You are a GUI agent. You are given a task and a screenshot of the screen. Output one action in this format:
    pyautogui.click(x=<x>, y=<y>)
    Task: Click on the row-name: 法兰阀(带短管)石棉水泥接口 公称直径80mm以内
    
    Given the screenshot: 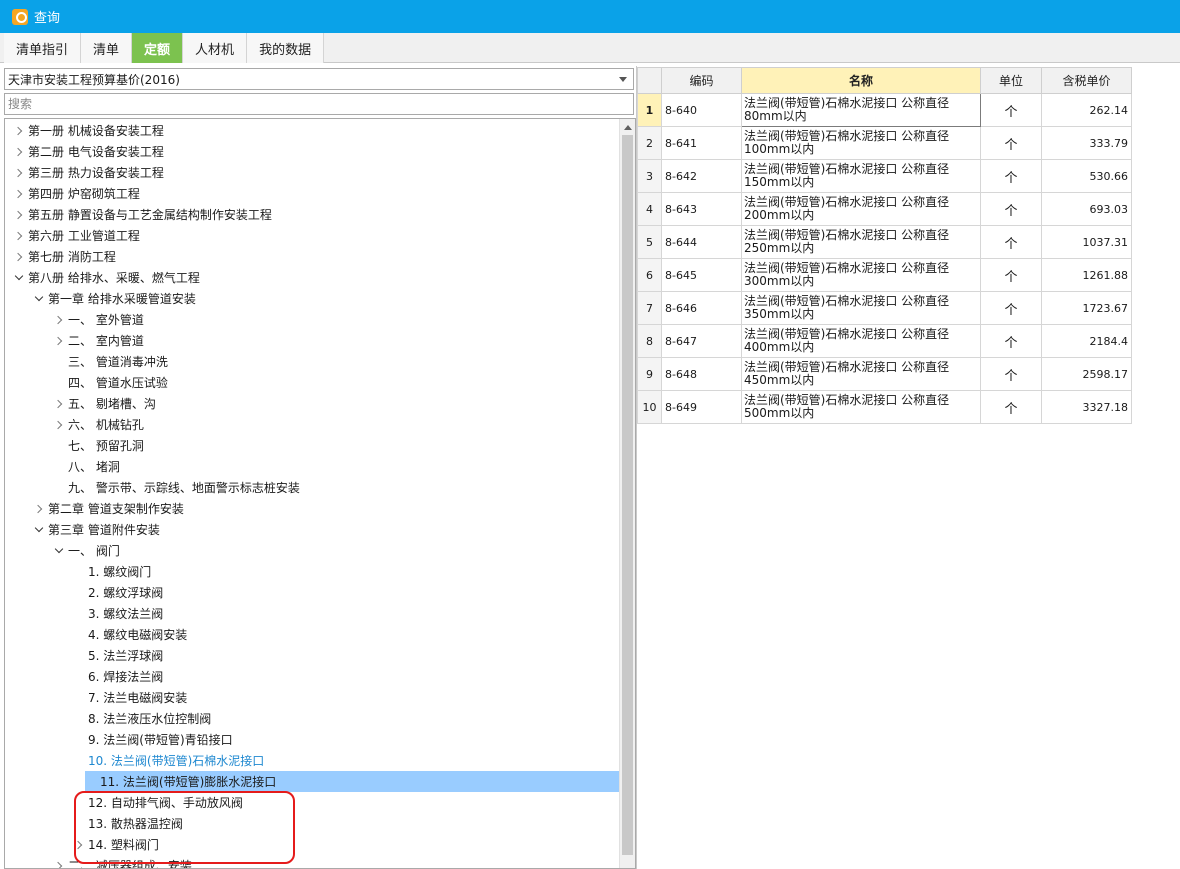 What is the action you would take?
    pyautogui.click(x=861, y=110)
    